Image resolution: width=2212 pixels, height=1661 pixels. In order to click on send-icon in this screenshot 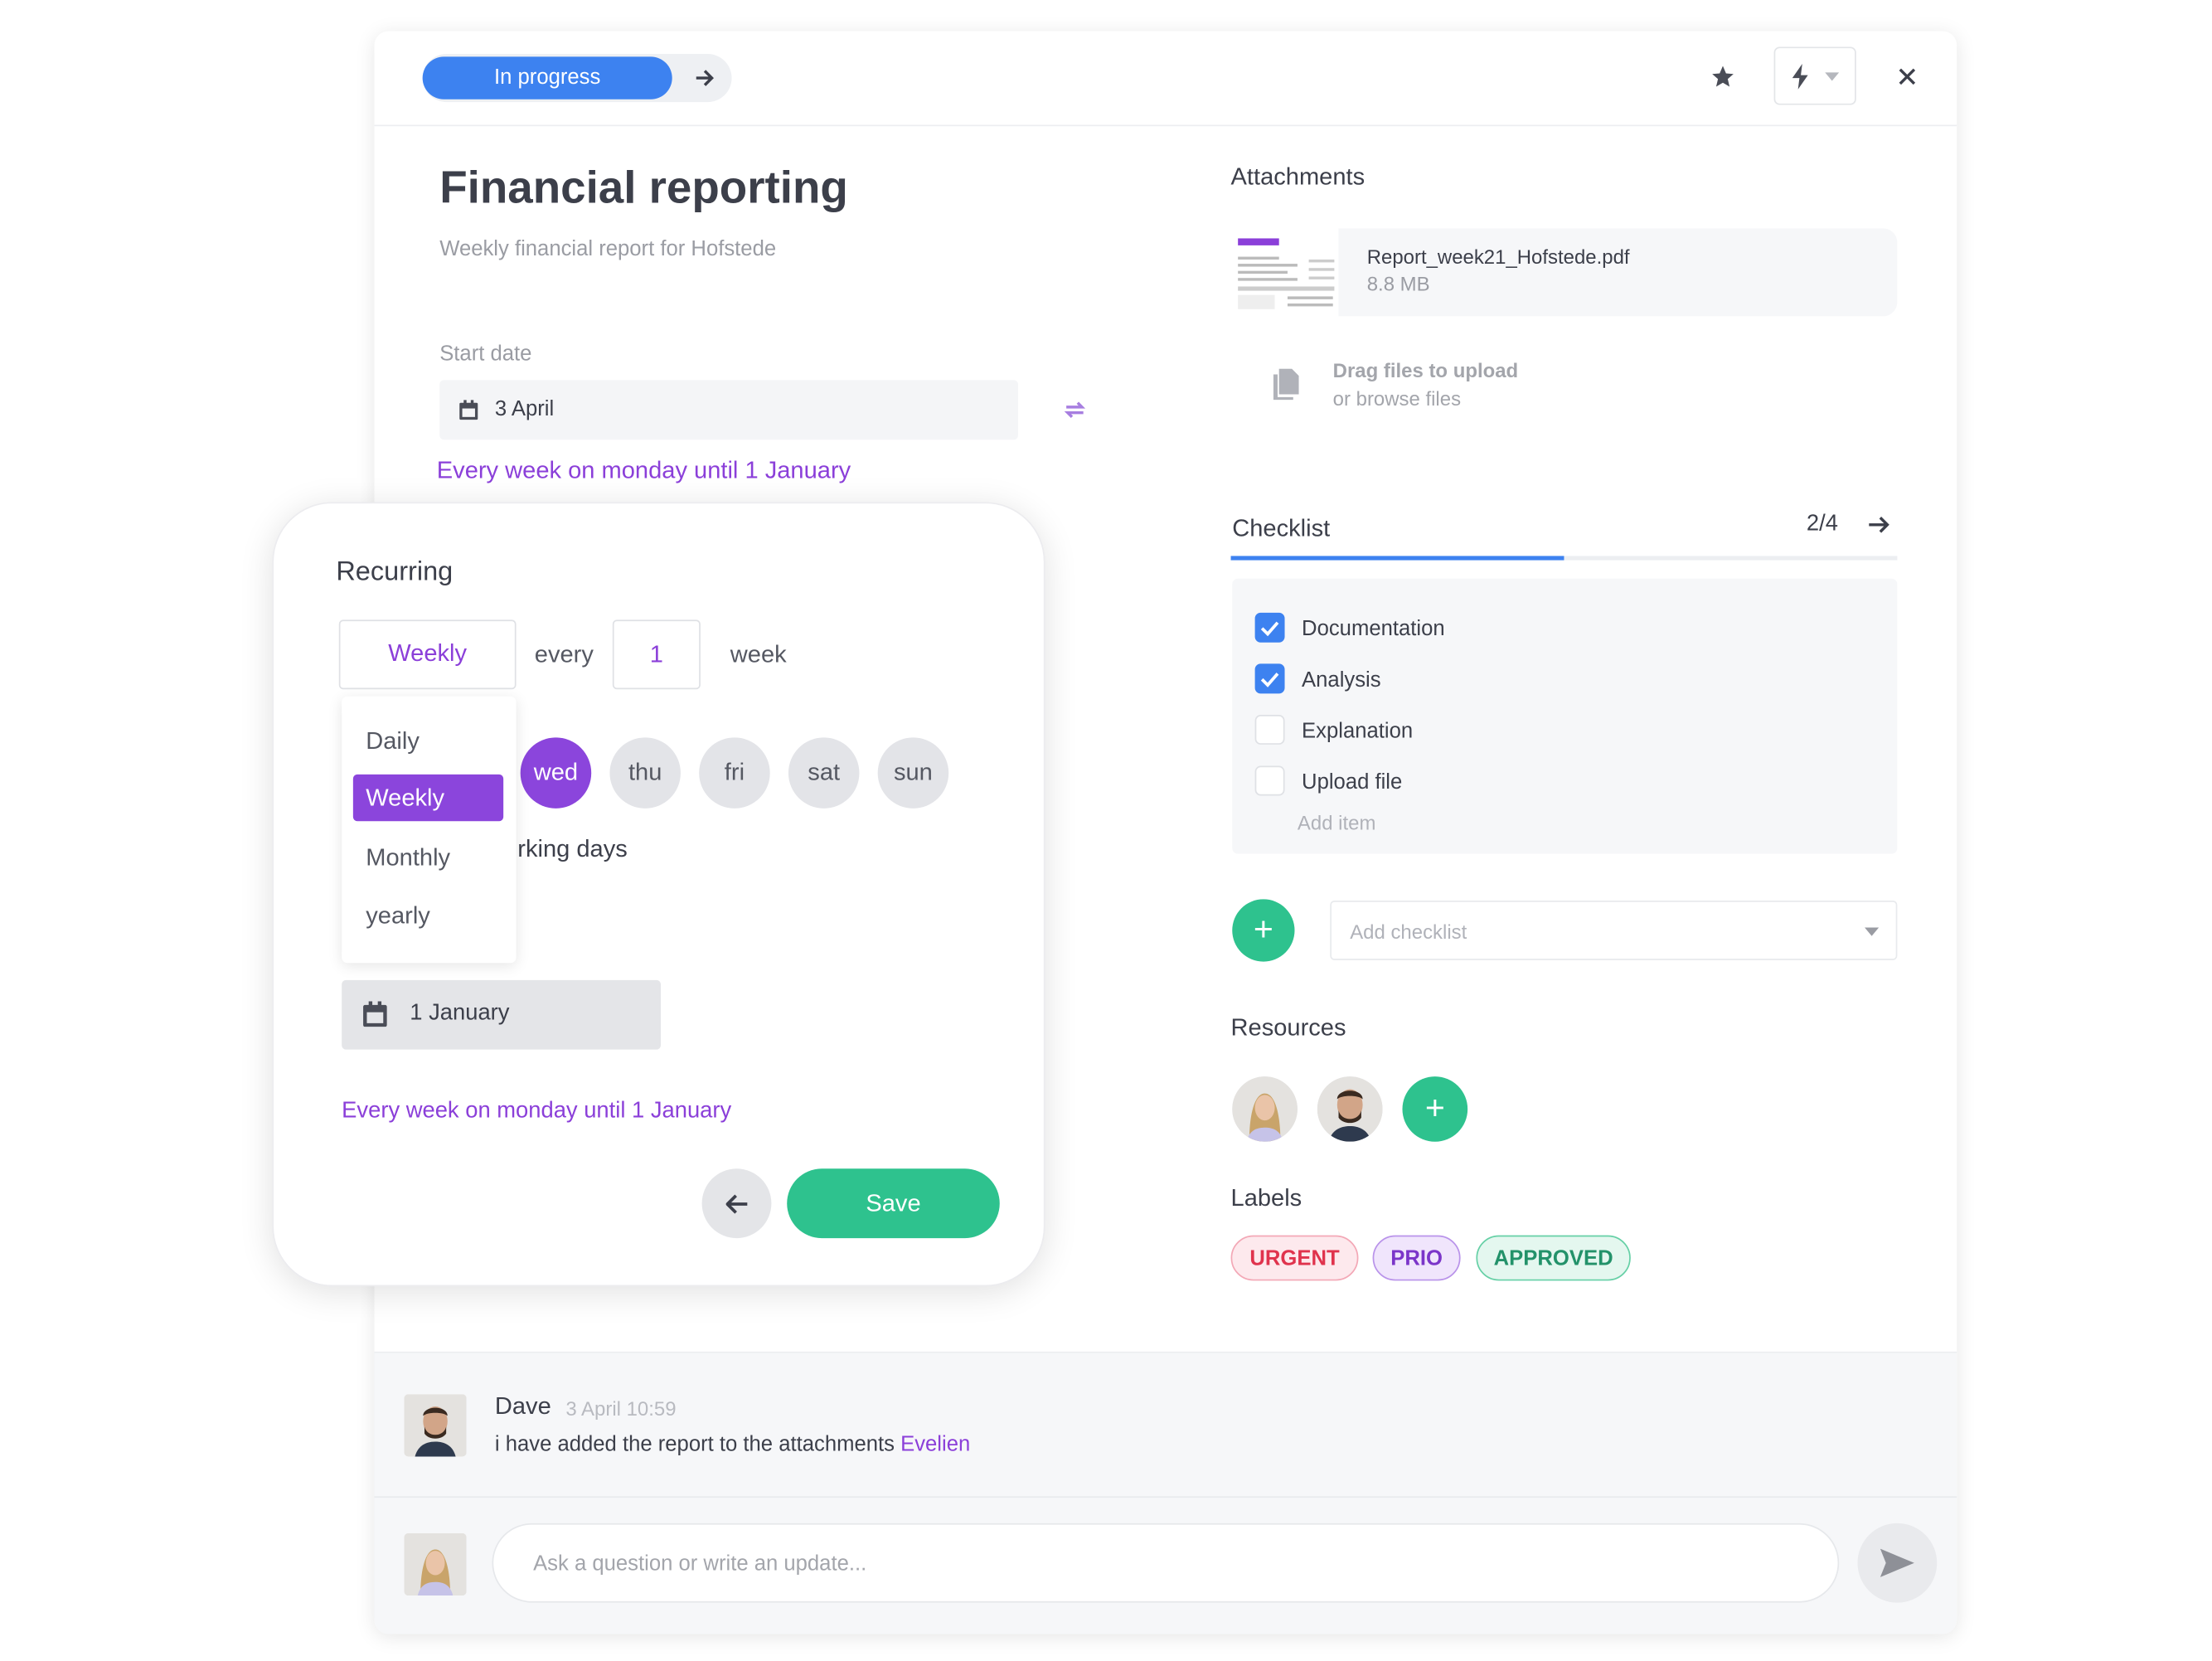, I will do `click(1897, 1562)`.